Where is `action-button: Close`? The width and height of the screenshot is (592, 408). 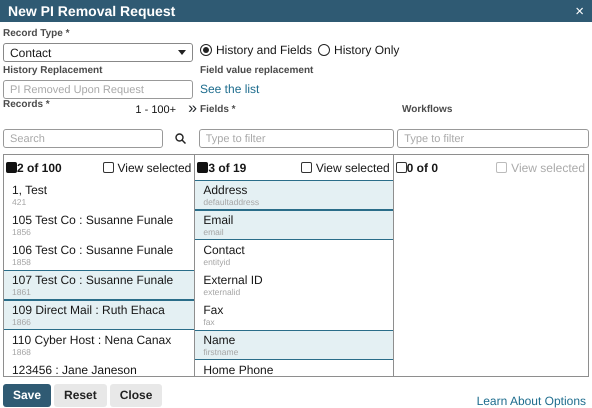
action-button: Close is located at coordinates (136, 395).